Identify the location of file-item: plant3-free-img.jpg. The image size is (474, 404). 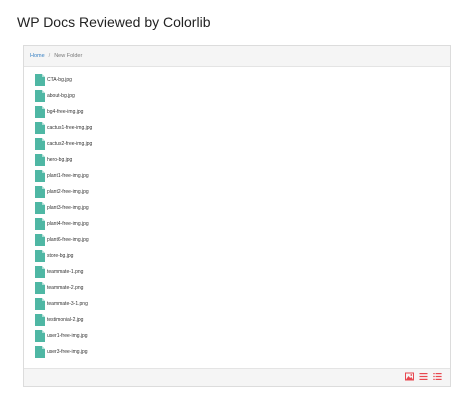
(63, 208).